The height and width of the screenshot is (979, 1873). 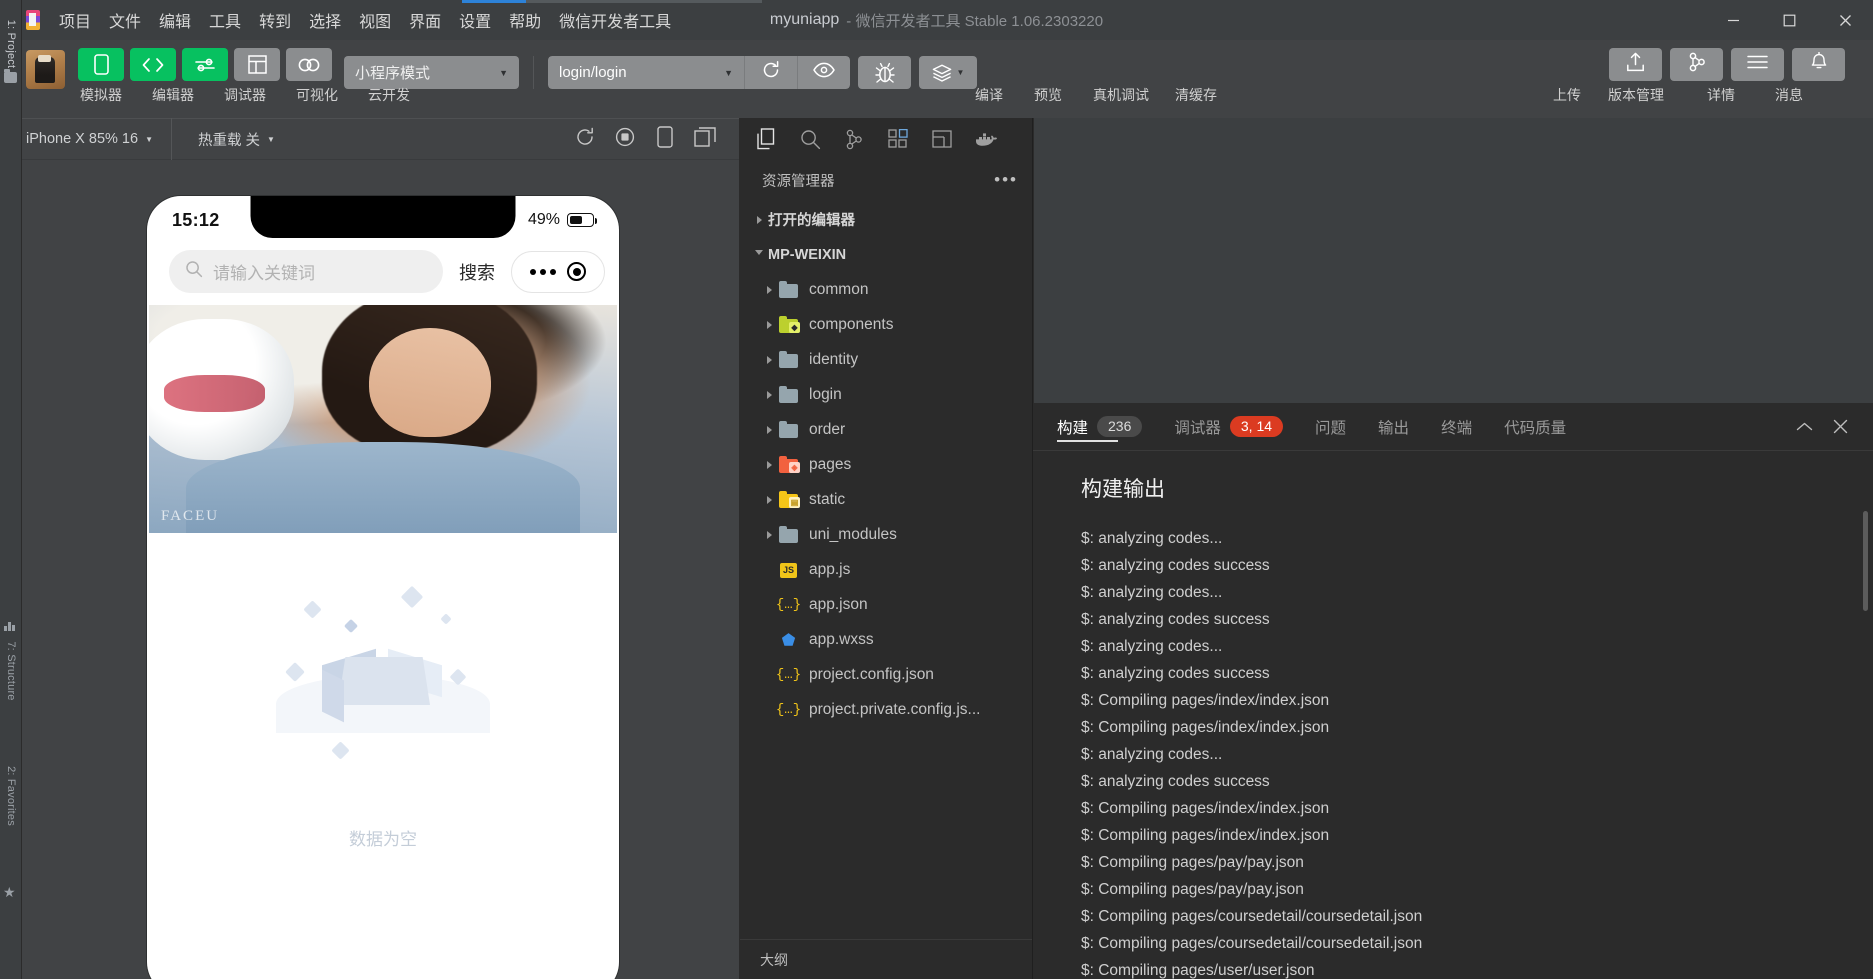 I want to click on menu-item-project: 项目, so click(x=75, y=20).